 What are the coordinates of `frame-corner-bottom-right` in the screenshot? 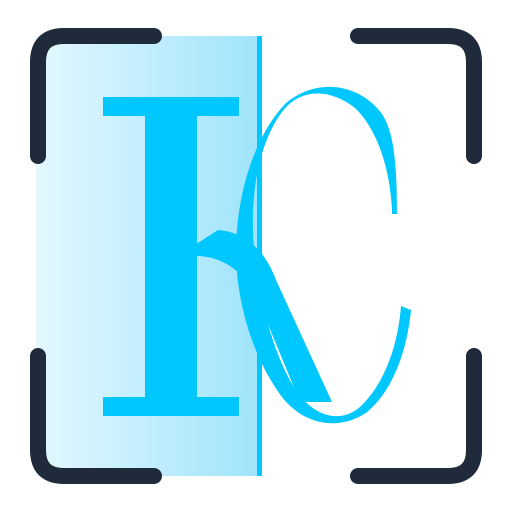 It's located at (416, 416).